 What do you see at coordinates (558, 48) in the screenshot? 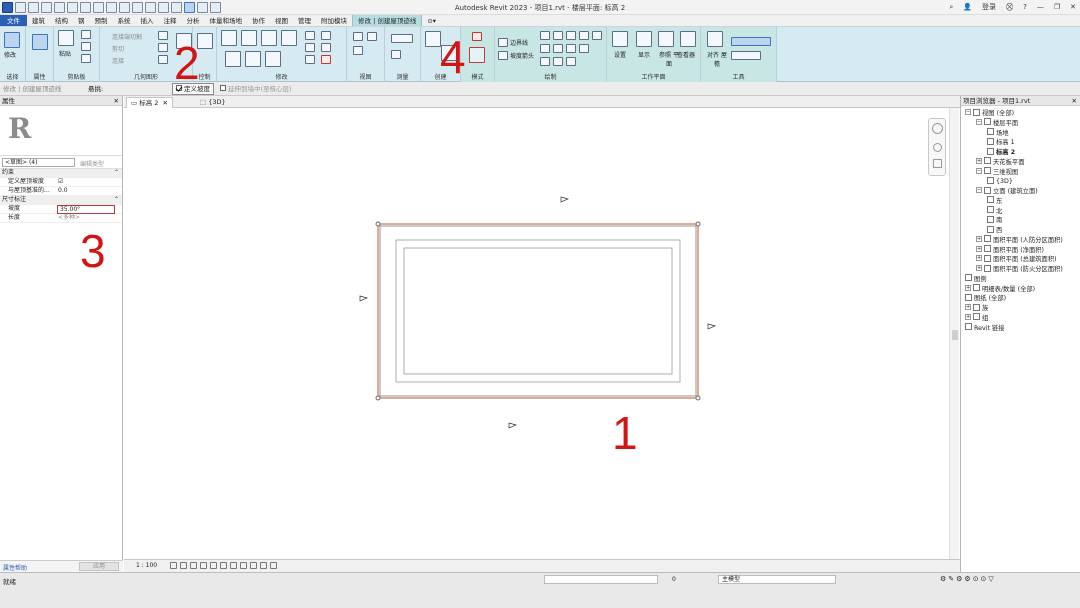
I see `draw-arc-icon` at bounding box center [558, 48].